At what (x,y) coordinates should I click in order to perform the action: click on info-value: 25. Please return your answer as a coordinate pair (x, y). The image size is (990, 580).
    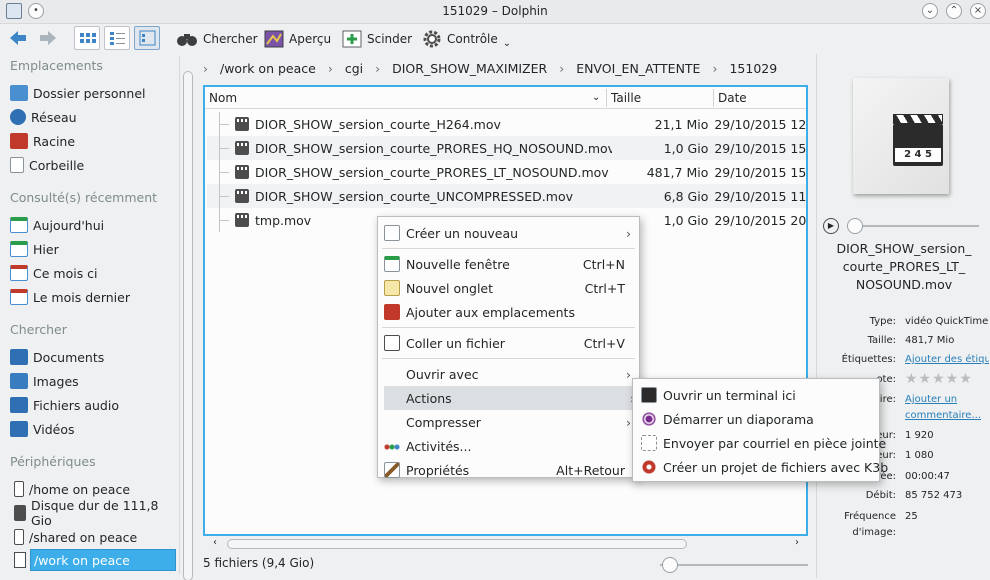
    Looking at the image, I should click on (911, 516).